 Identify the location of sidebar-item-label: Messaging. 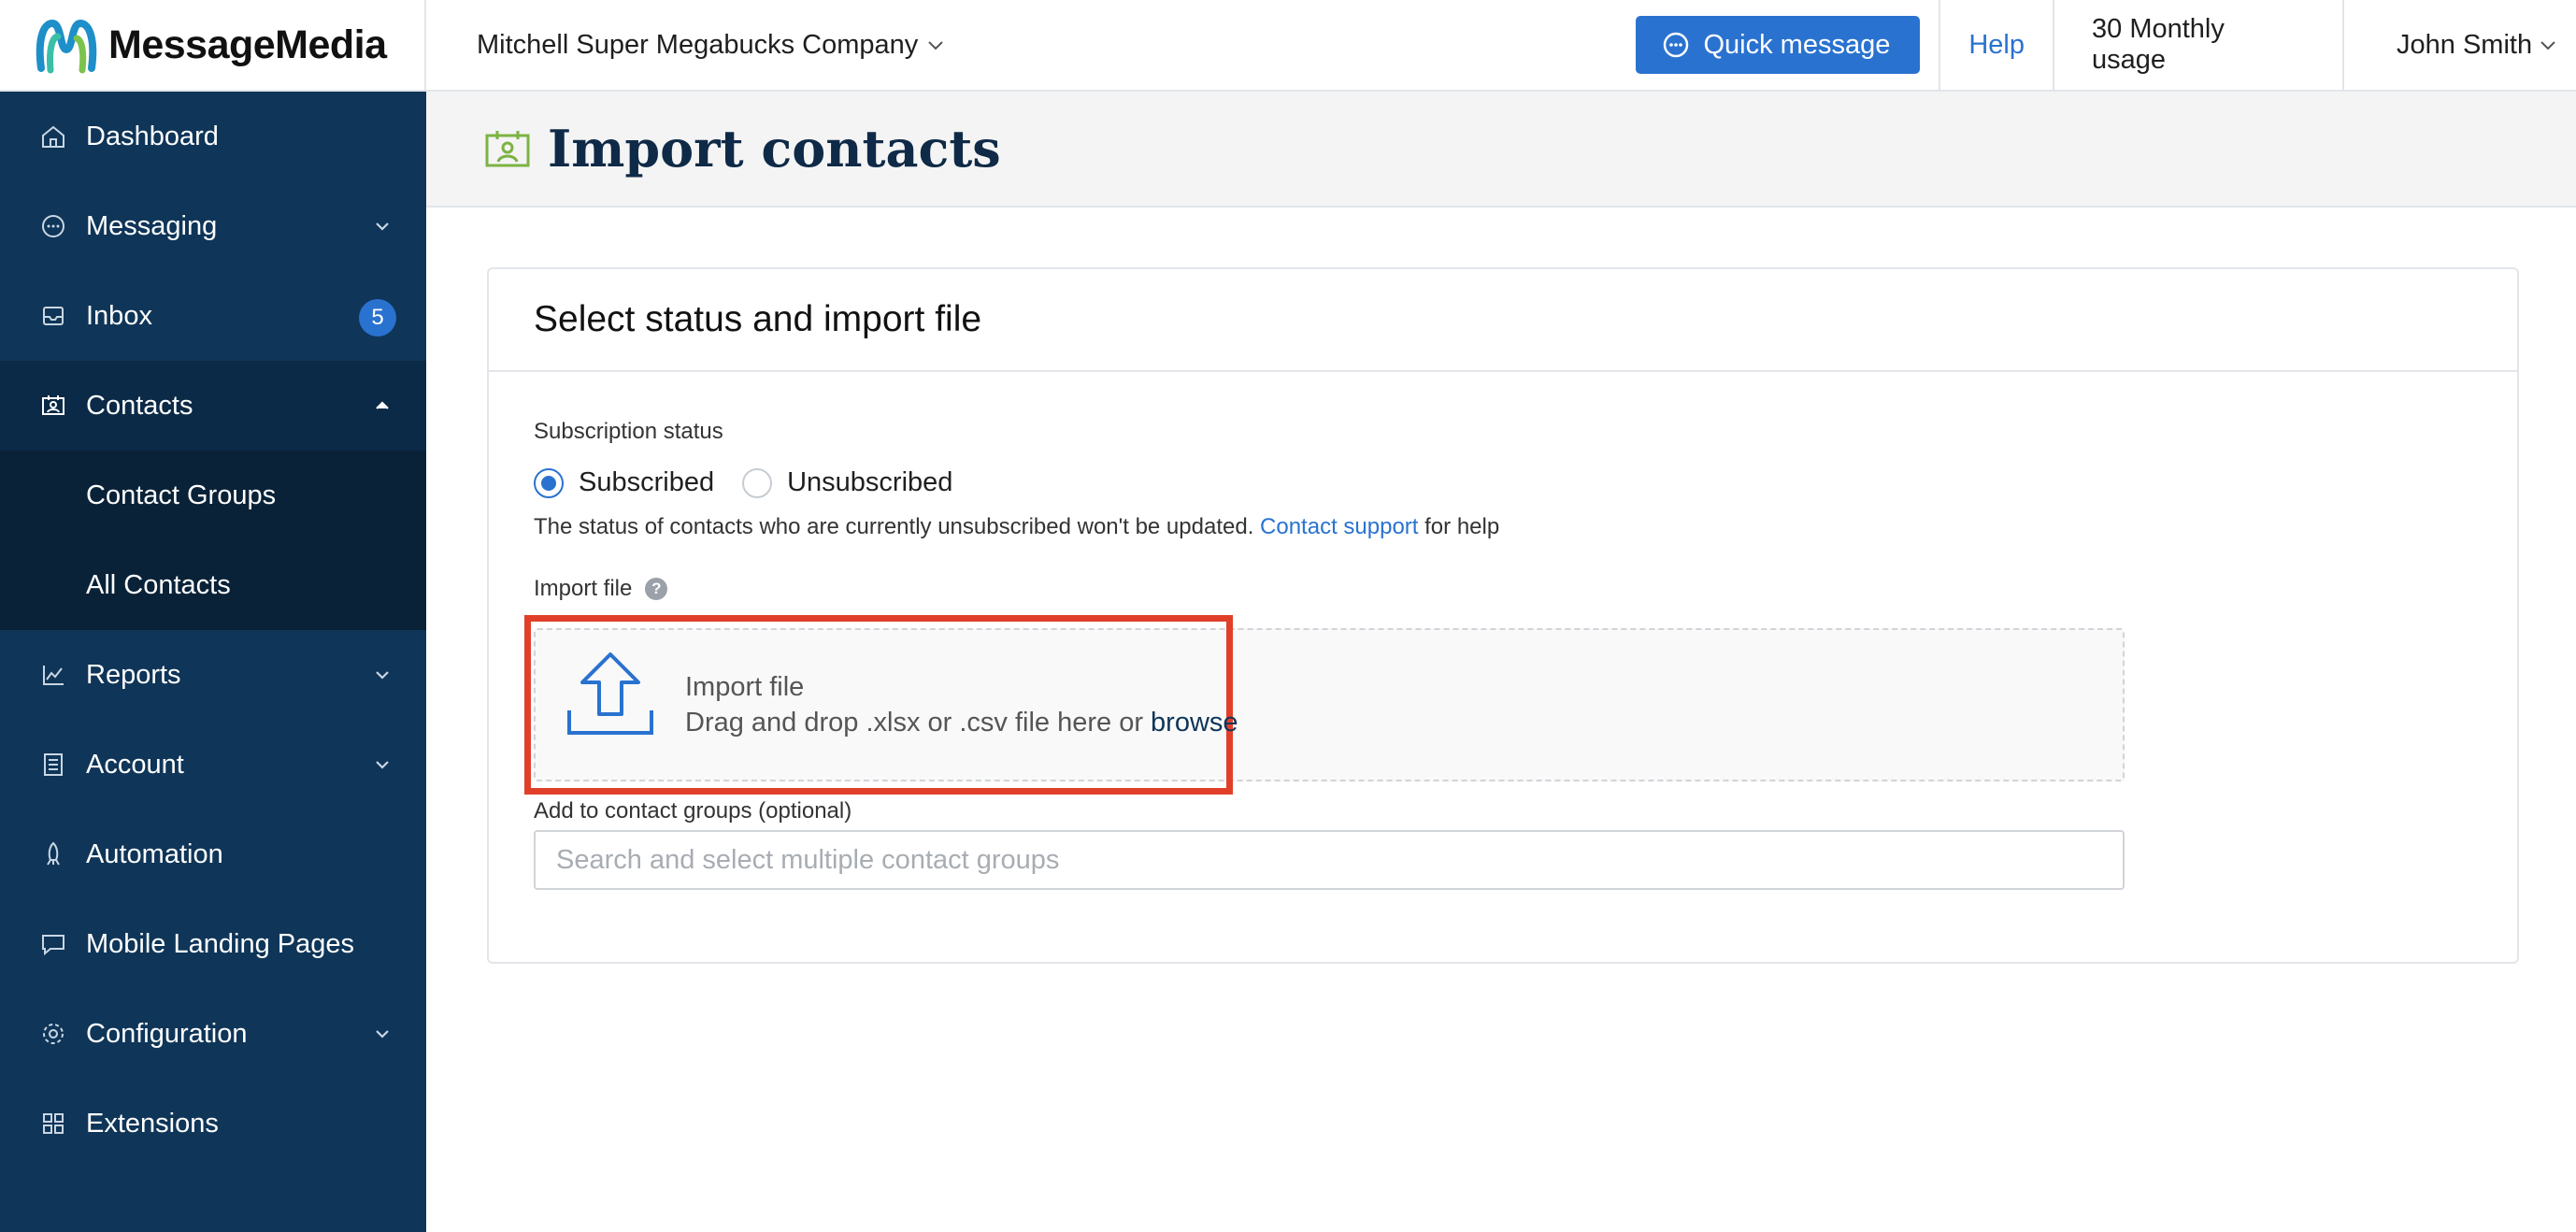
(152, 225).